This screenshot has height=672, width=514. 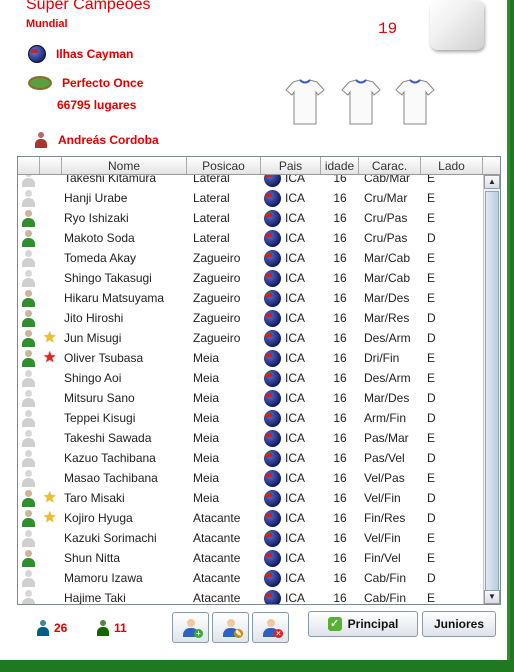 I want to click on player-name: Kazuo Tachibana, so click(x=110, y=458).